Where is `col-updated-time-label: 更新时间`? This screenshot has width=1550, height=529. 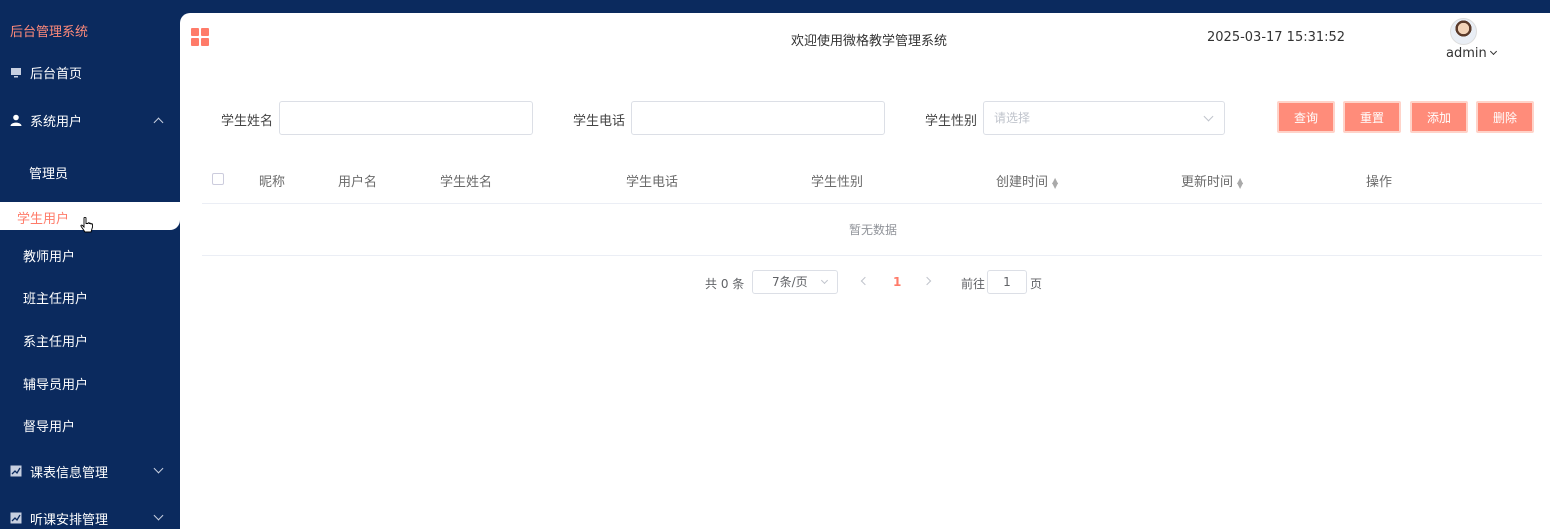 col-updated-time-label: 更新时间 is located at coordinates (1207, 182).